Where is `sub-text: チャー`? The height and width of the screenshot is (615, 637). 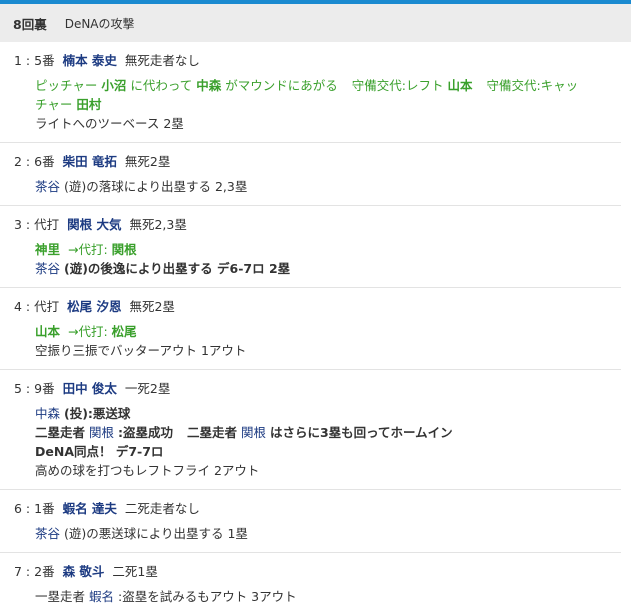 sub-text: チャー is located at coordinates (54, 104).